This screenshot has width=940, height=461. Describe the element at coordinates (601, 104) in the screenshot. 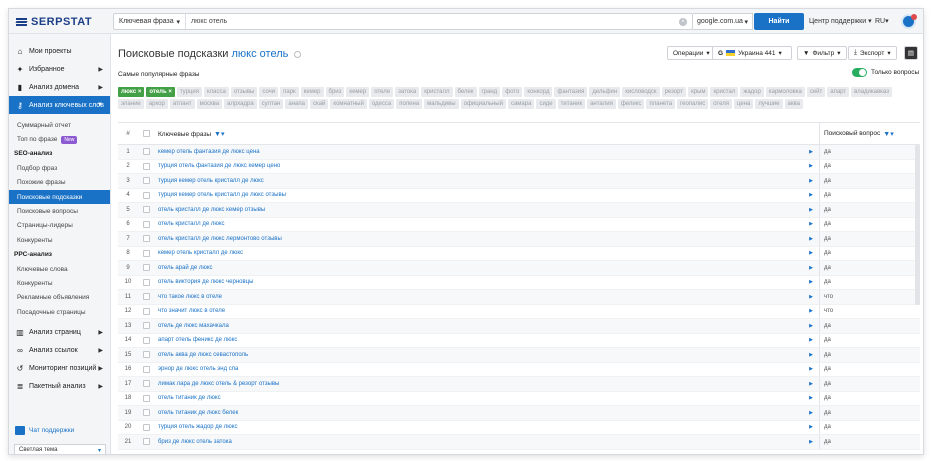

I see `phrase-tag: анталия` at that location.